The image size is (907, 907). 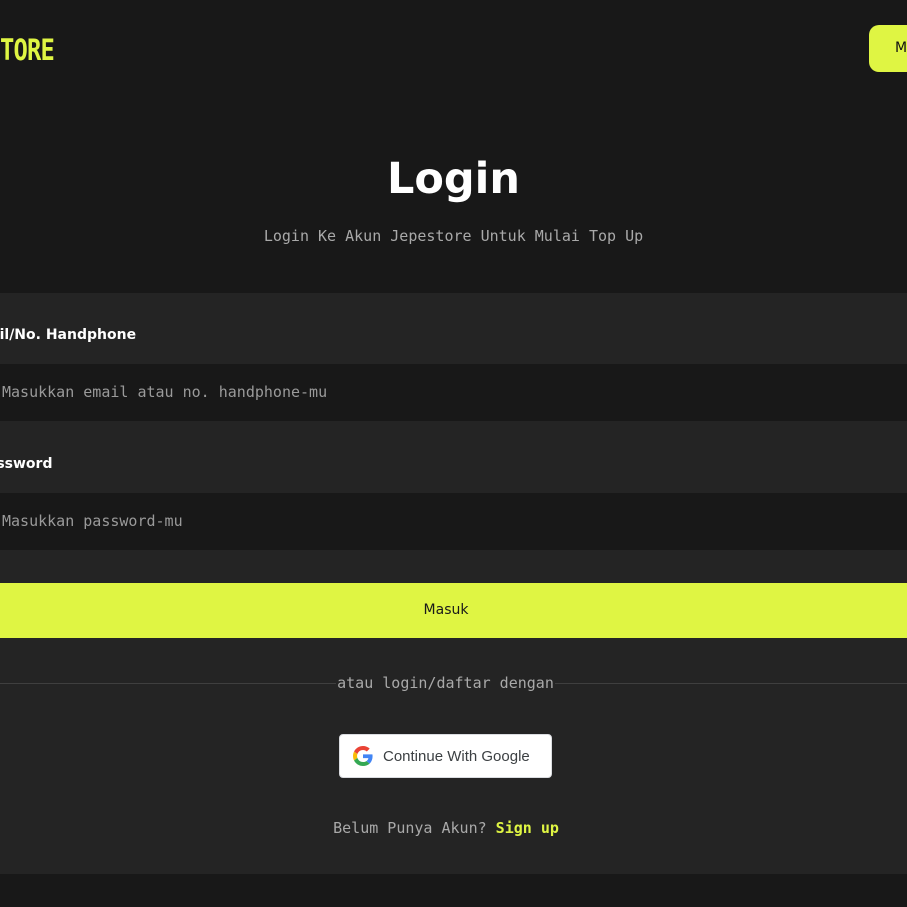 I want to click on google-g-icon, so click(x=363, y=756).